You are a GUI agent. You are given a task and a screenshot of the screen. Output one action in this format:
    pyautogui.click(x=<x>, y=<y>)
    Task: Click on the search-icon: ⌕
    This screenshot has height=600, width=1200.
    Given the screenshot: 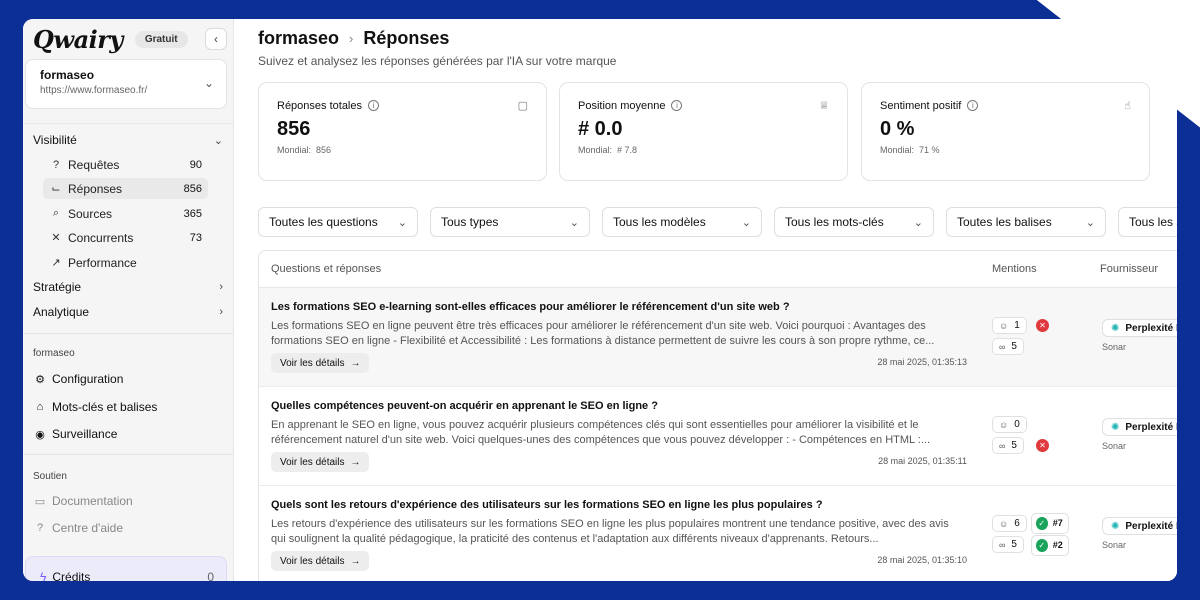 What is the action you would take?
    pyautogui.click(x=56, y=213)
    